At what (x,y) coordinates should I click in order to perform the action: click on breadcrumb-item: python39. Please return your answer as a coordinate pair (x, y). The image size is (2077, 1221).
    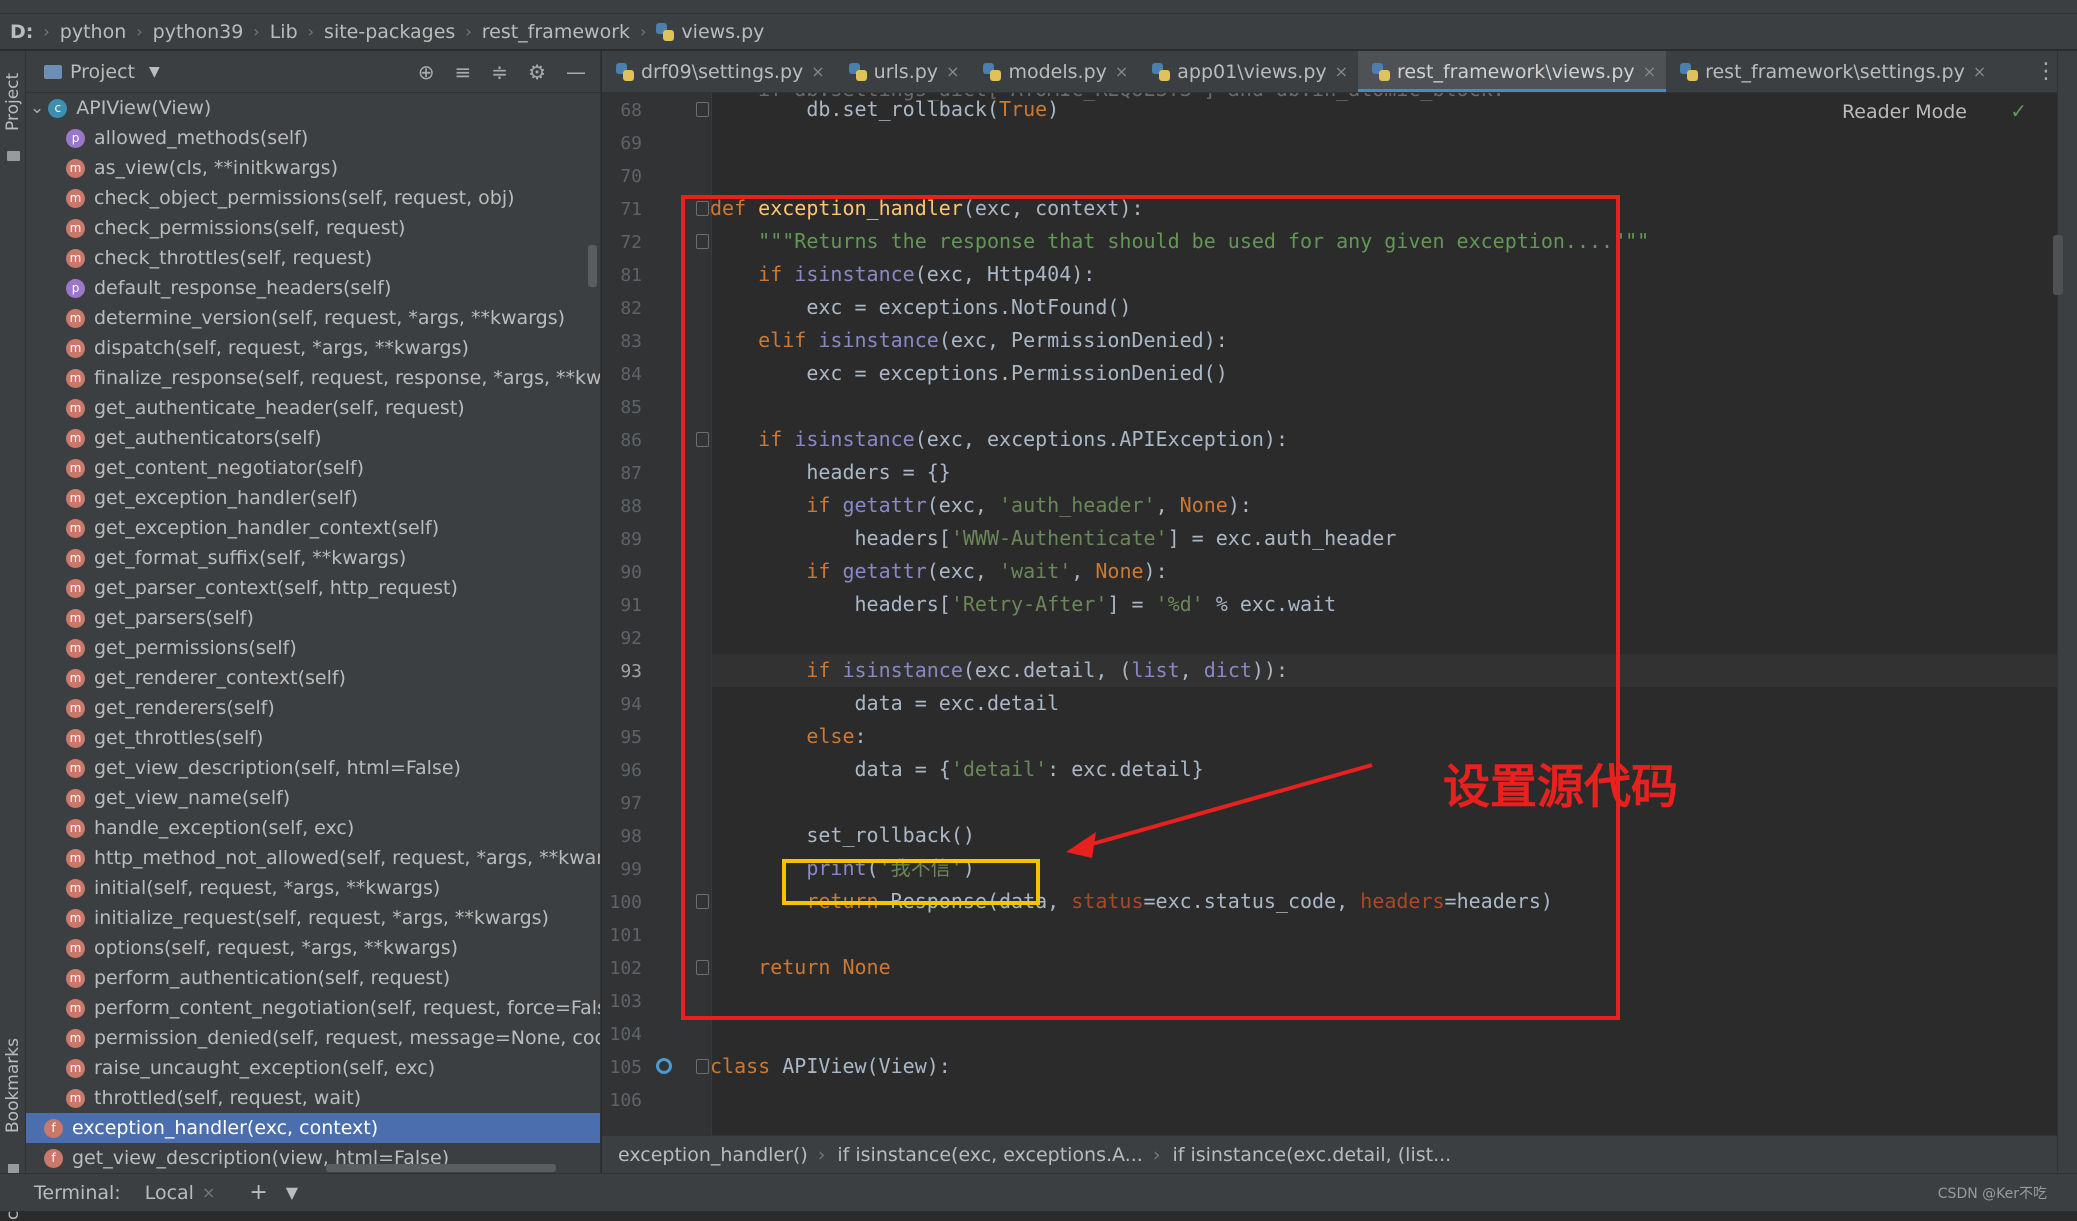
    Looking at the image, I should click on (198, 32).